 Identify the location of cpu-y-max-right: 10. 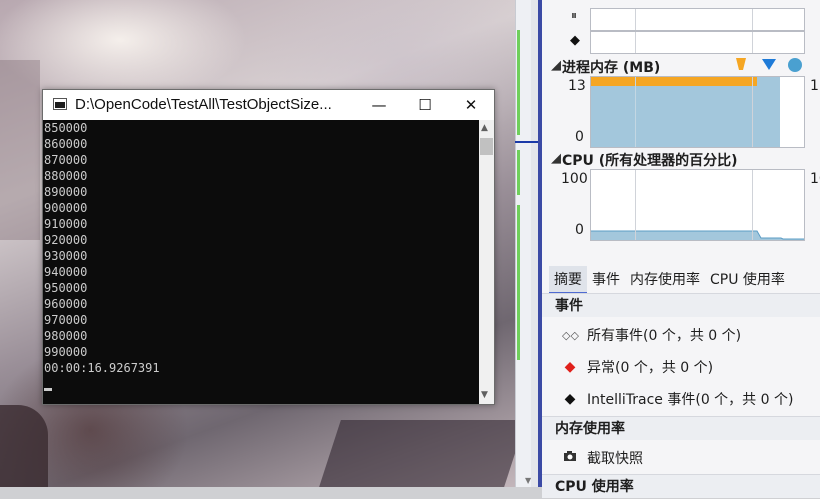
(815, 179).